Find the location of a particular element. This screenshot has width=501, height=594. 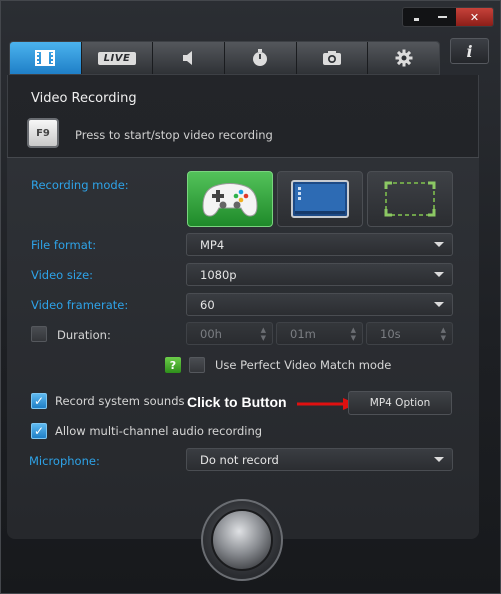

info-button: i is located at coordinates (469, 51).